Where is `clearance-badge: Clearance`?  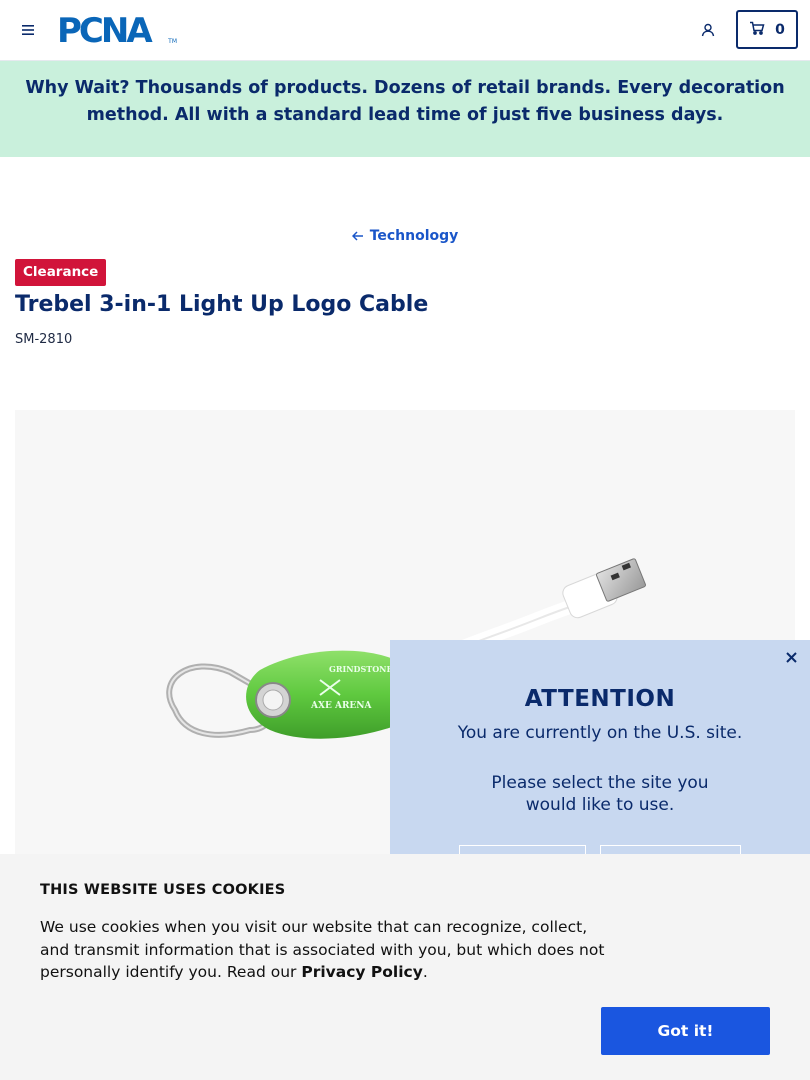 clearance-badge: Clearance is located at coordinates (61, 272).